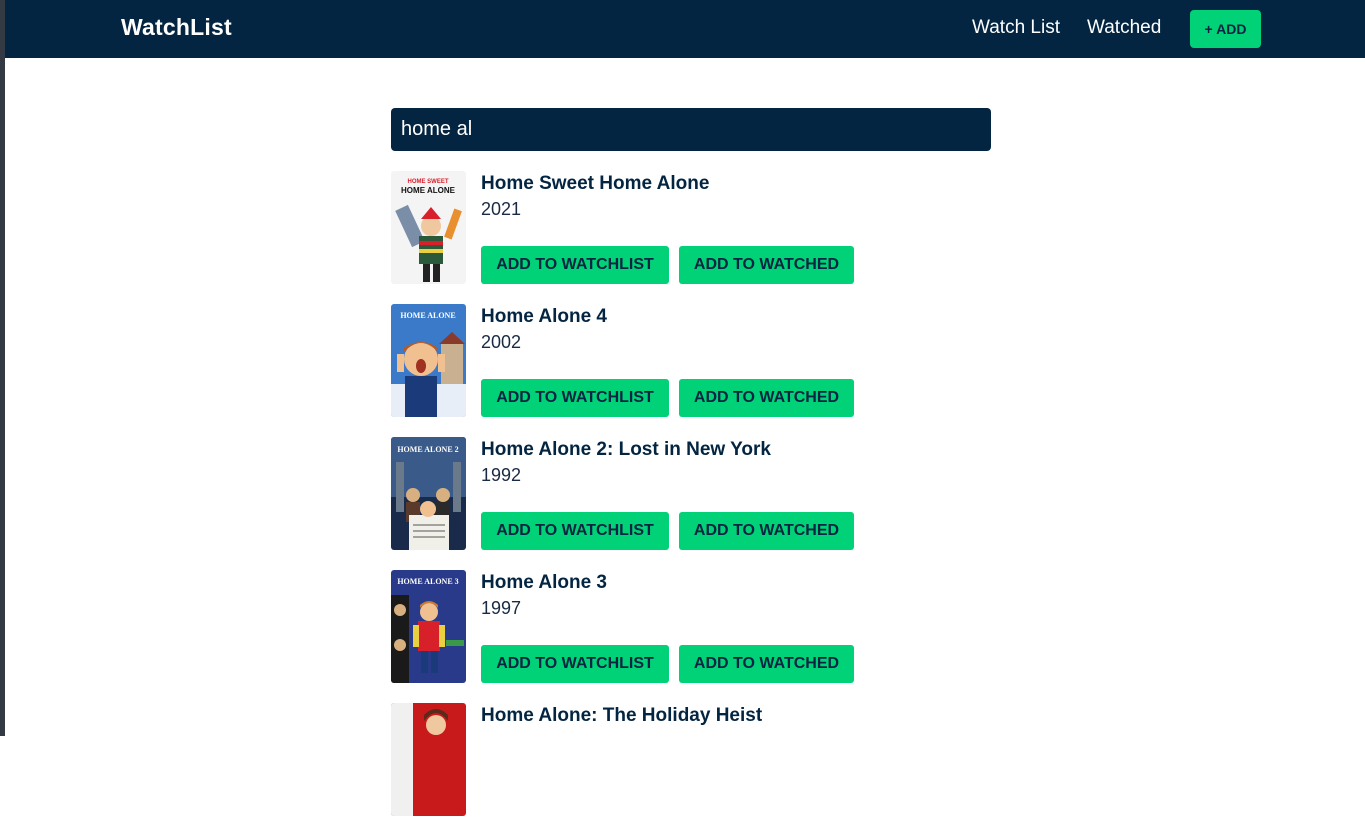 The height and width of the screenshot is (836, 1365). I want to click on movie-poster: HOME SWEET HOME ALONE, so click(428, 227).